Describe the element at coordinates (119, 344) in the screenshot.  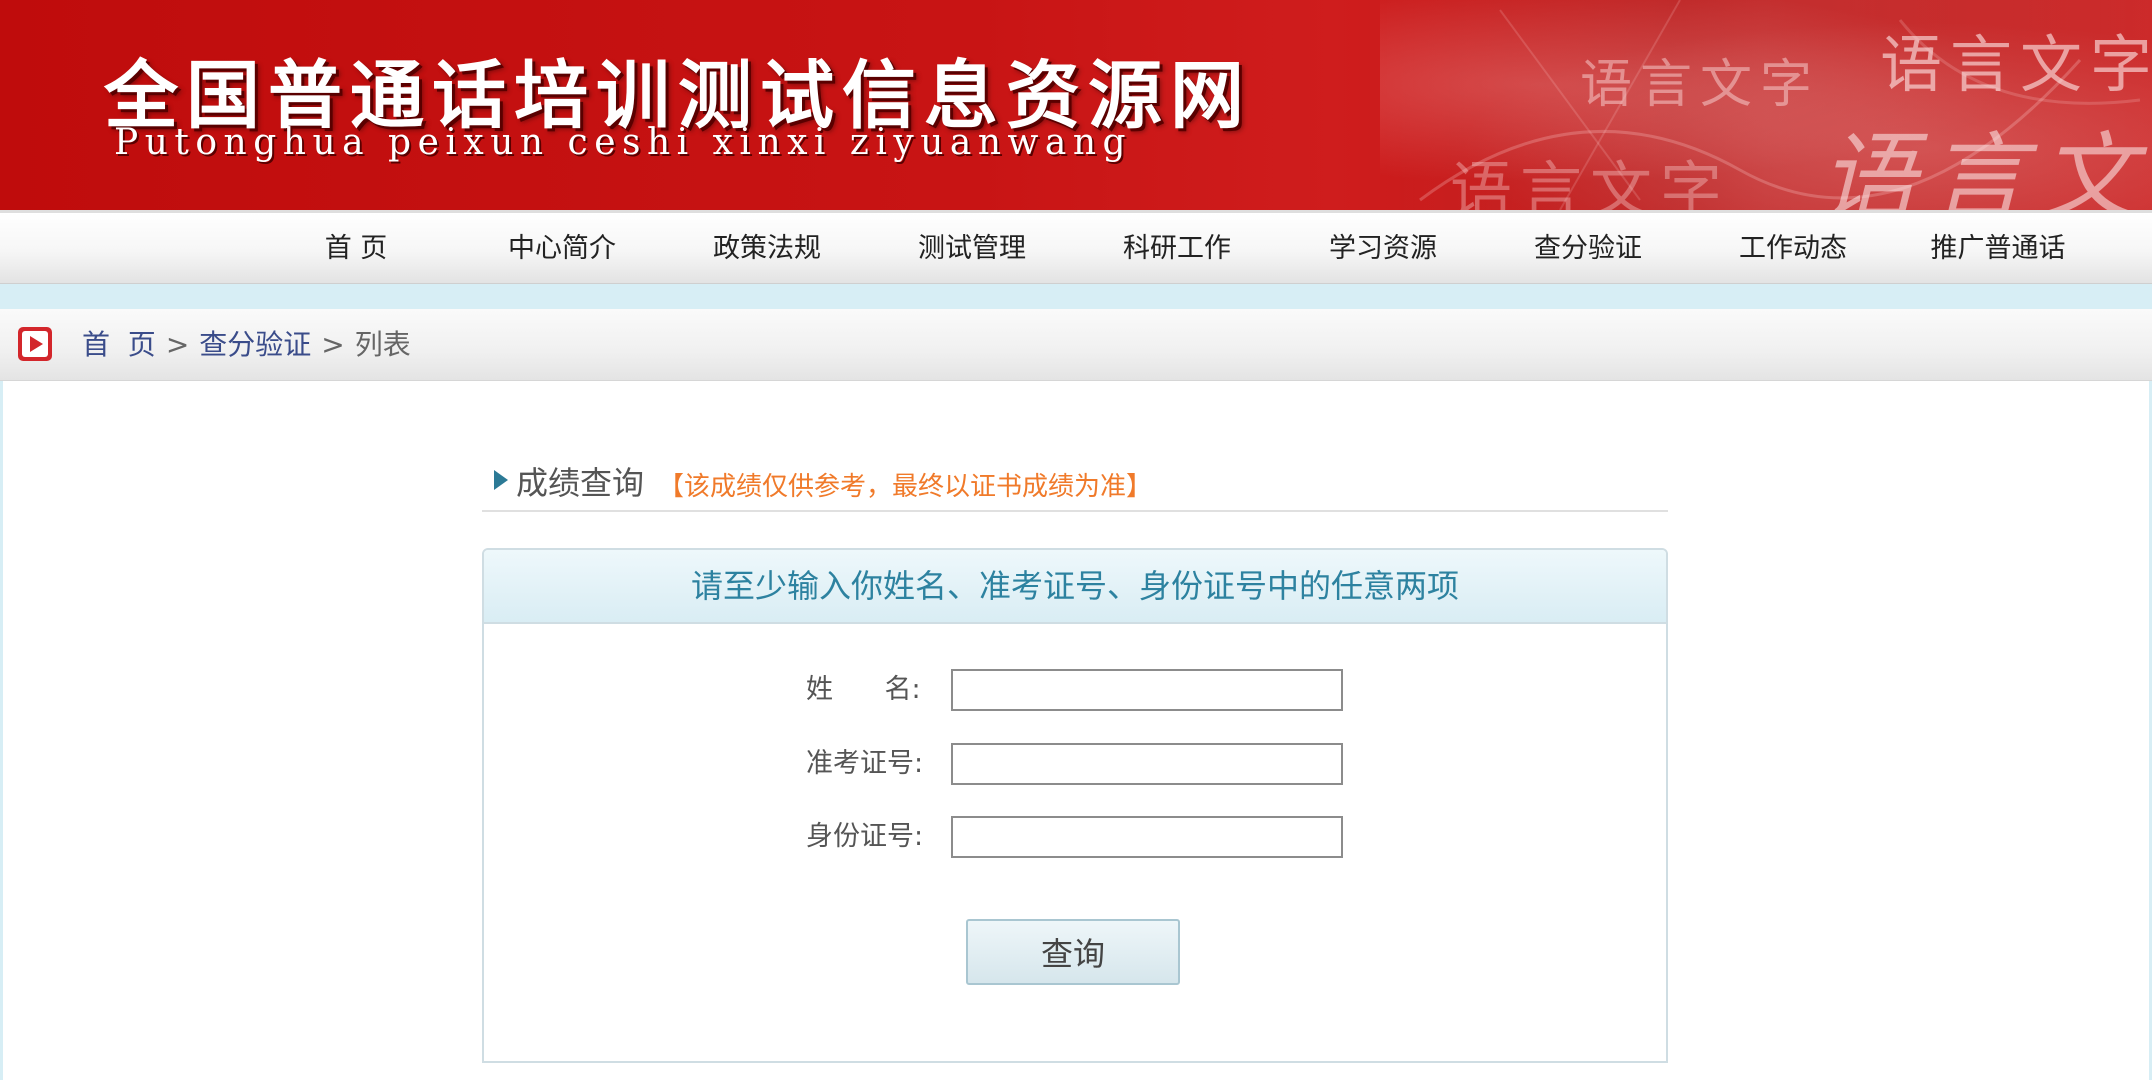
I see `breadcrumb-home-link: 首 页` at that location.